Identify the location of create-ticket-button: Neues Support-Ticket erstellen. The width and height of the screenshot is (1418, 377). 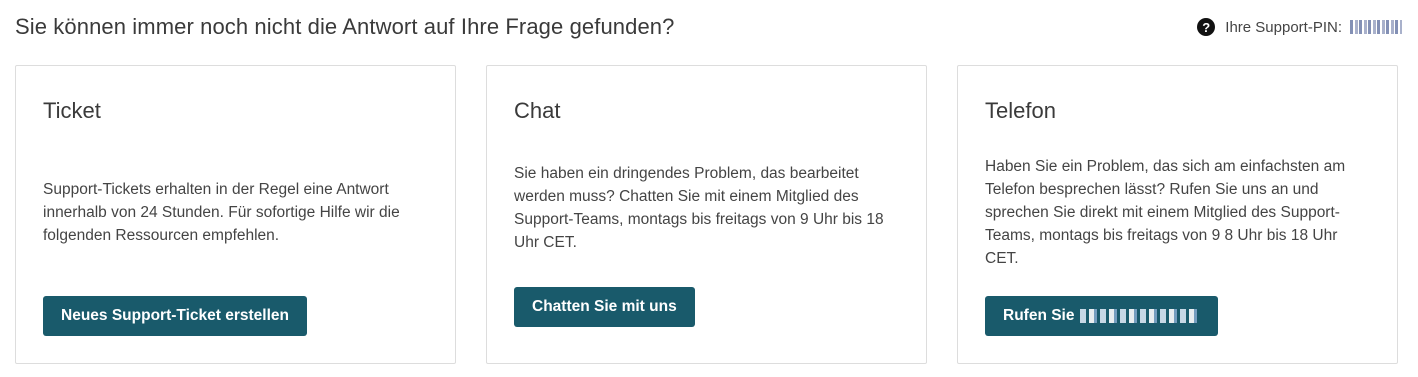
(175, 316).